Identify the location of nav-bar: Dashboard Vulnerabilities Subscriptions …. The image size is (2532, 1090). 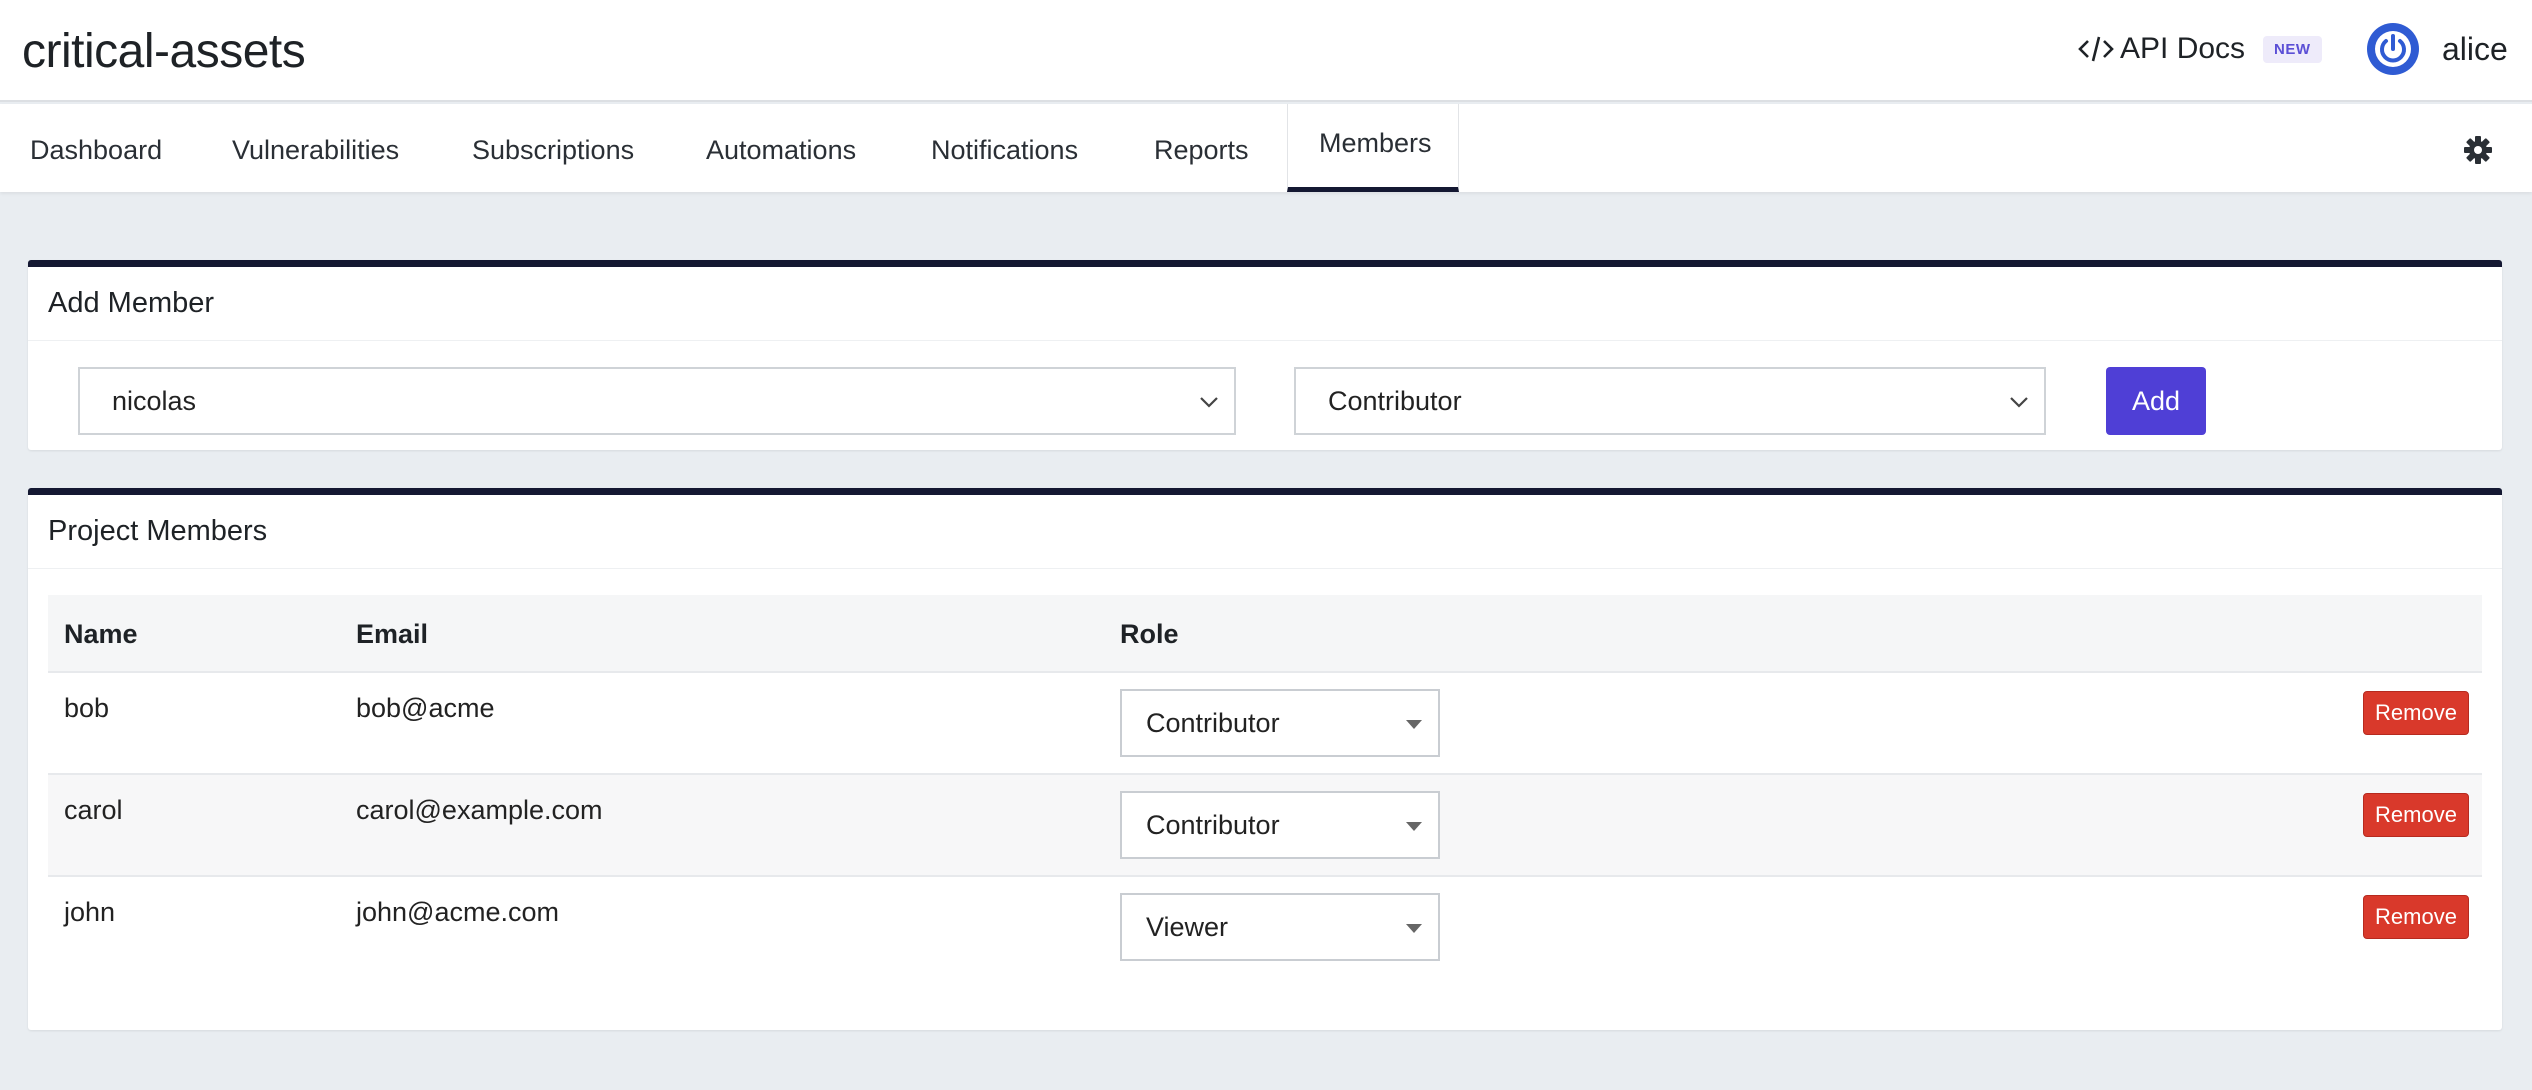
(1266, 148).